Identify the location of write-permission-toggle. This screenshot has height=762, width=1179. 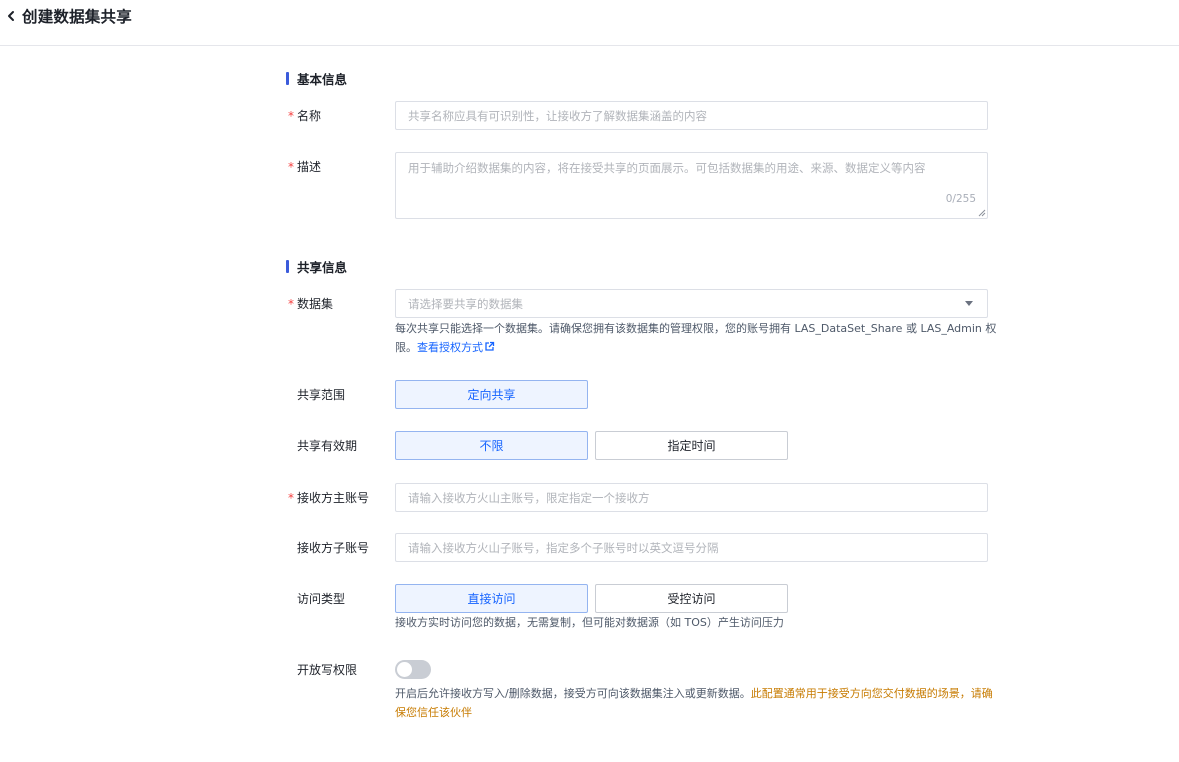
(413, 669).